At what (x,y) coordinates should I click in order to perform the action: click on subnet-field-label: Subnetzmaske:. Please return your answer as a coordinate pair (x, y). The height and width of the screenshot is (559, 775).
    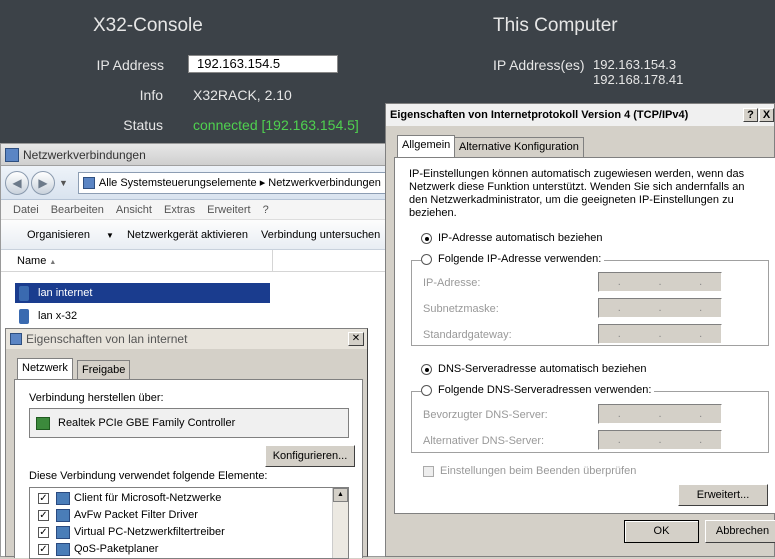
    Looking at the image, I should click on (461, 309).